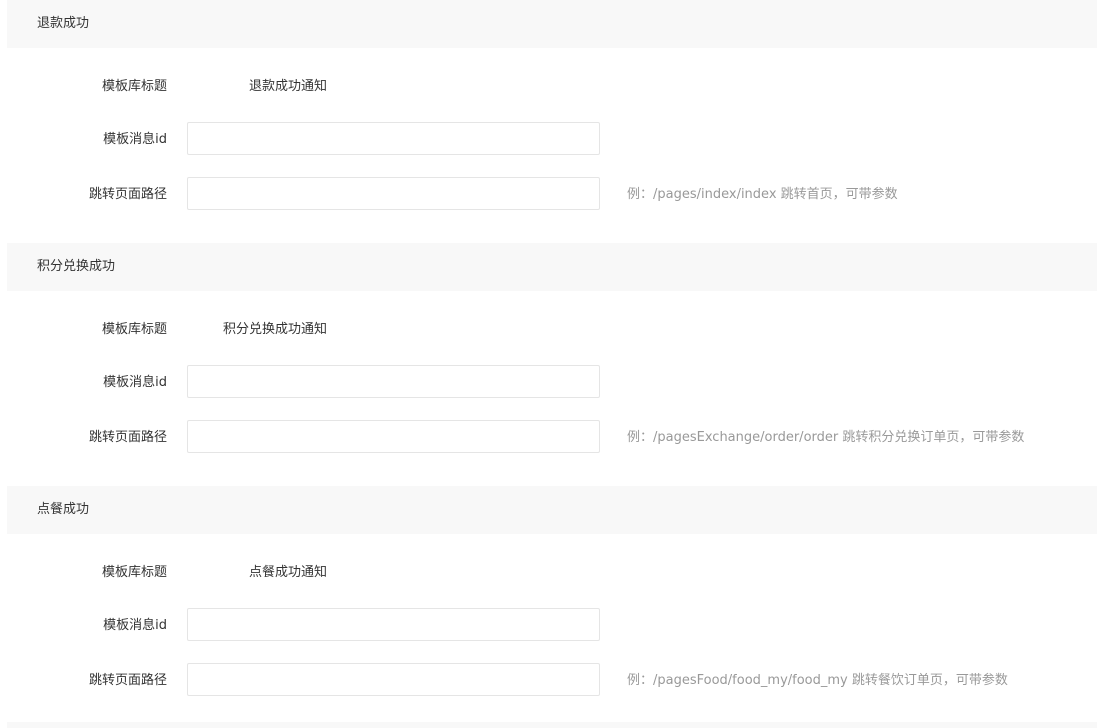  I want to click on template-title-row: 模板库标题 点餐成功通知, so click(548, 573).